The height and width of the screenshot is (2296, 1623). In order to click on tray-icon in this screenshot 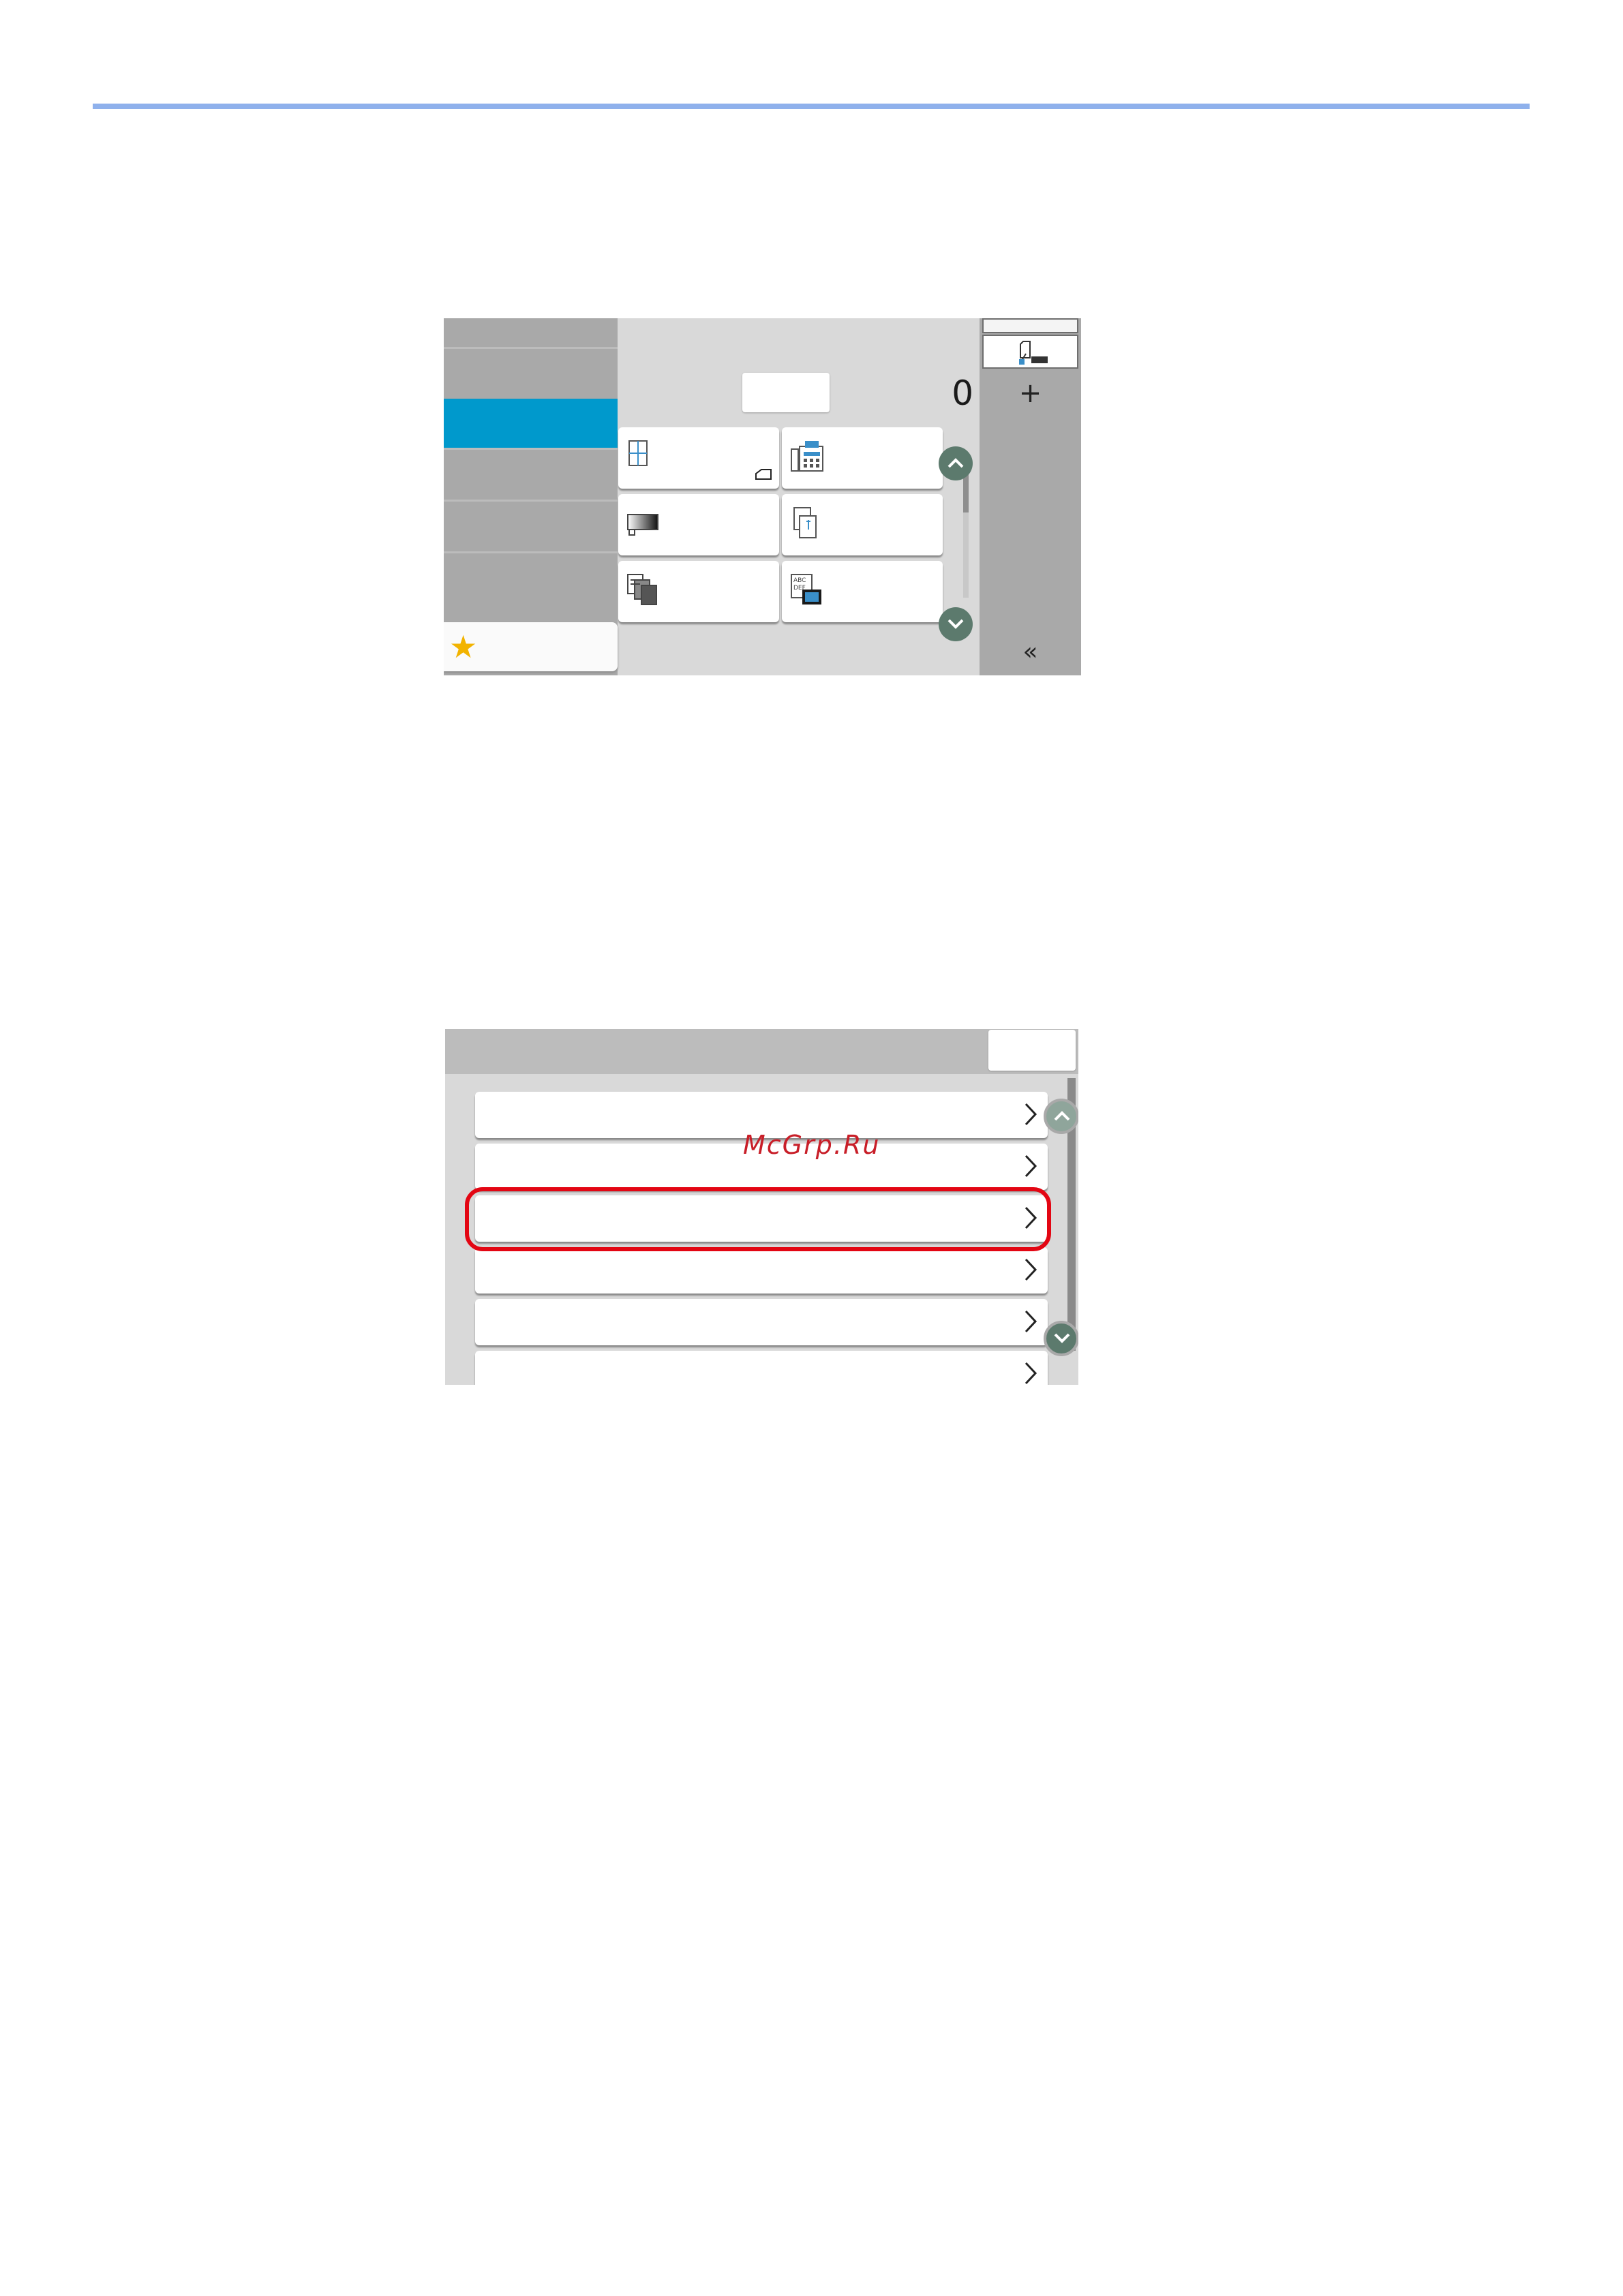, I will do `click(763, 475)`.